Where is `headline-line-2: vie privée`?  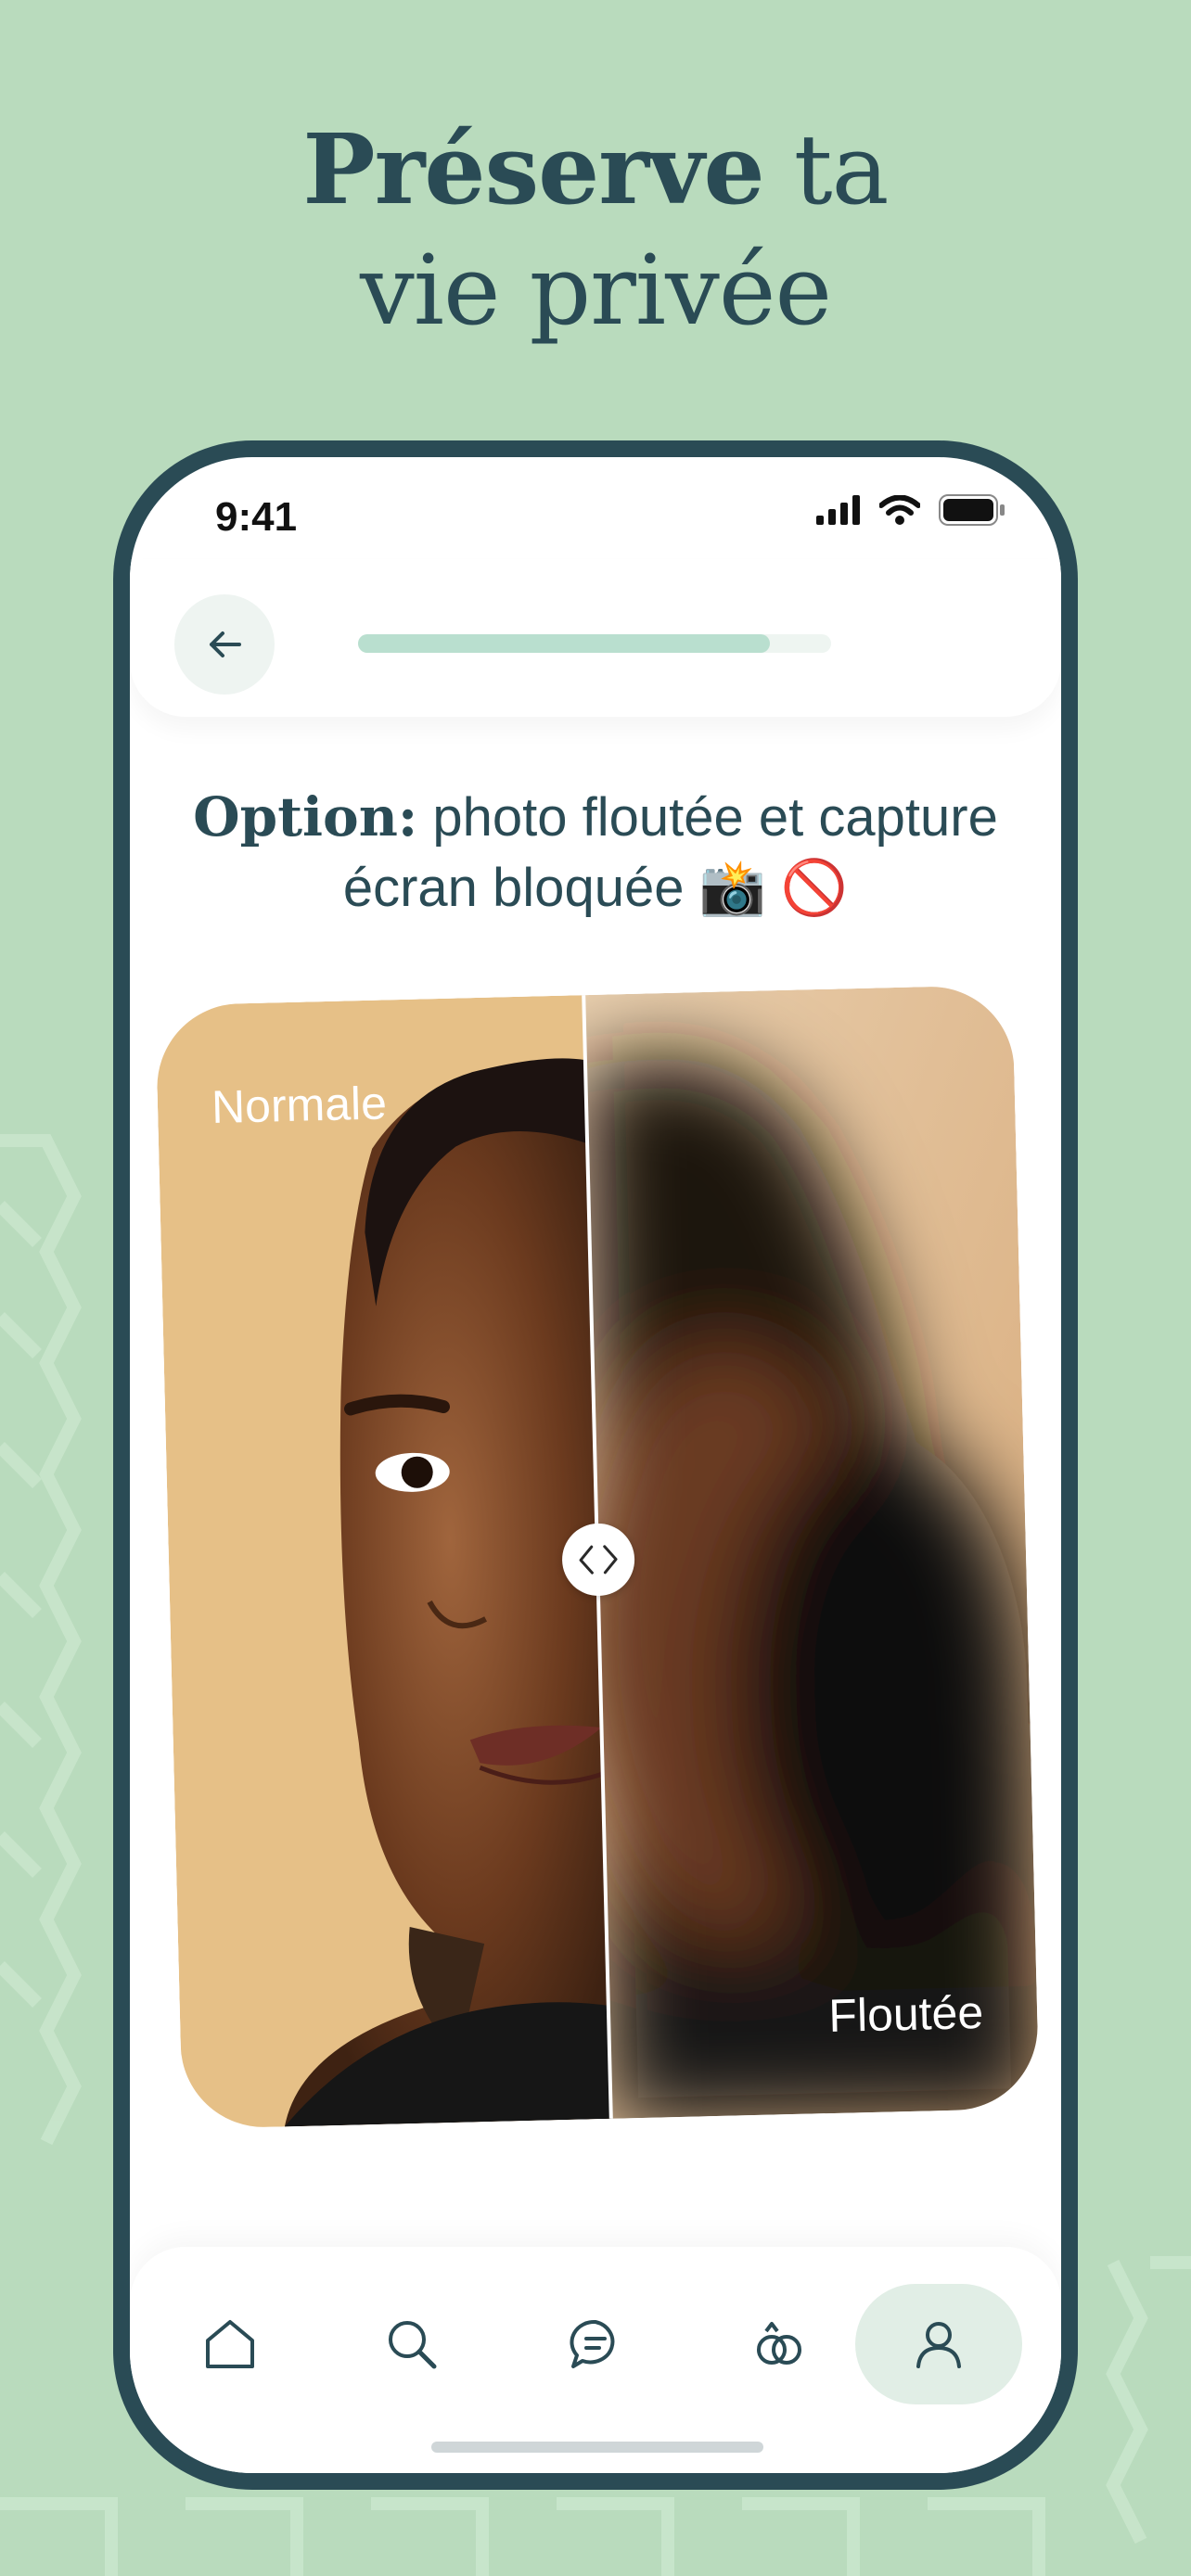
headline-line-2: vie privée is located at coordinates (595, 291).